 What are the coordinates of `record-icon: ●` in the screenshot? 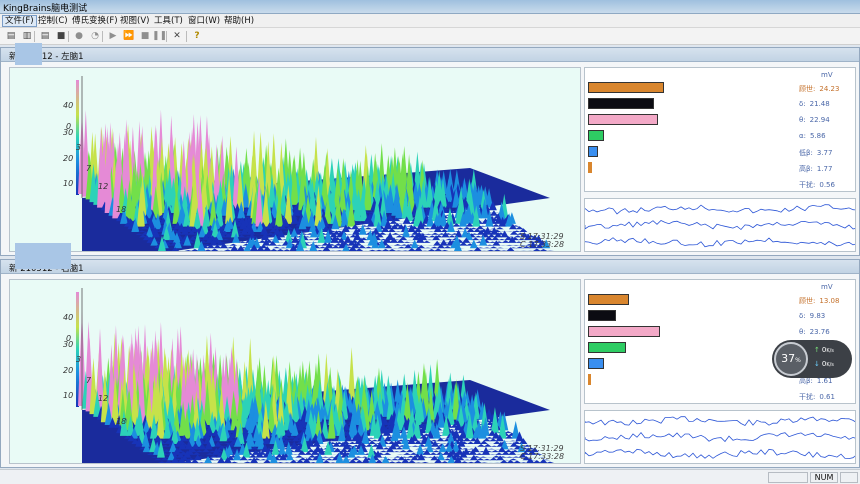 It's located at (79, 36).